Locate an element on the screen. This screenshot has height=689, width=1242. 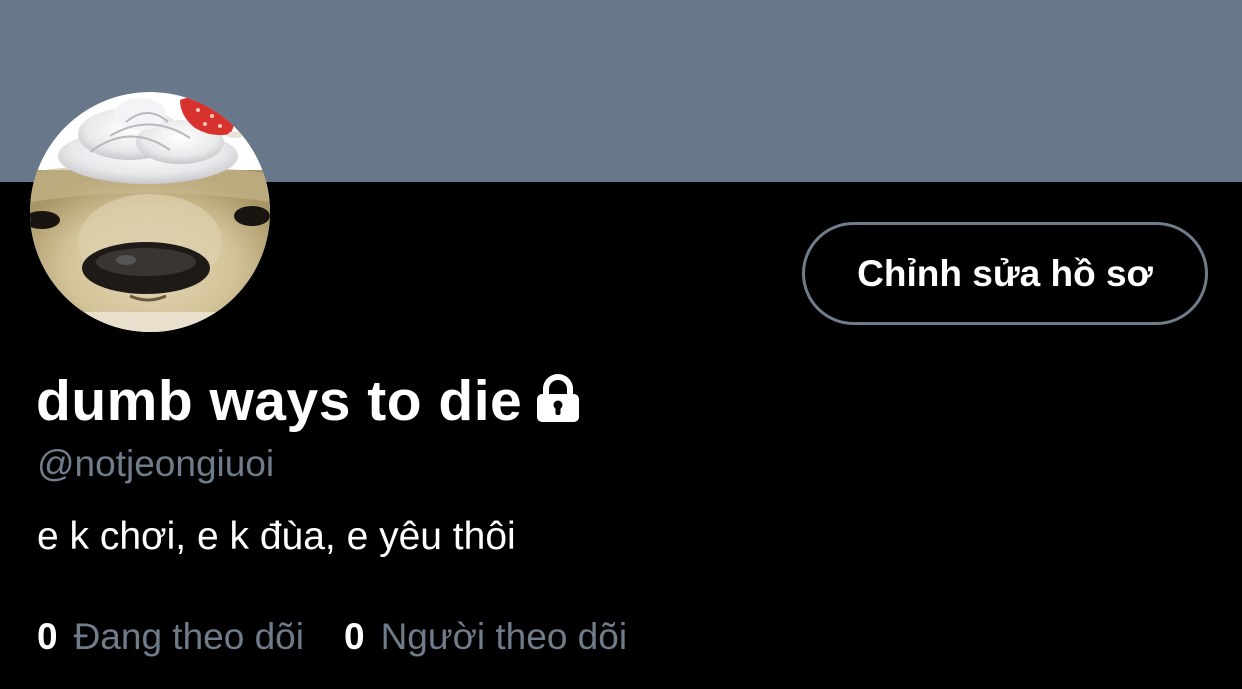
following-count: 0 is located at coordinates (47, 636).